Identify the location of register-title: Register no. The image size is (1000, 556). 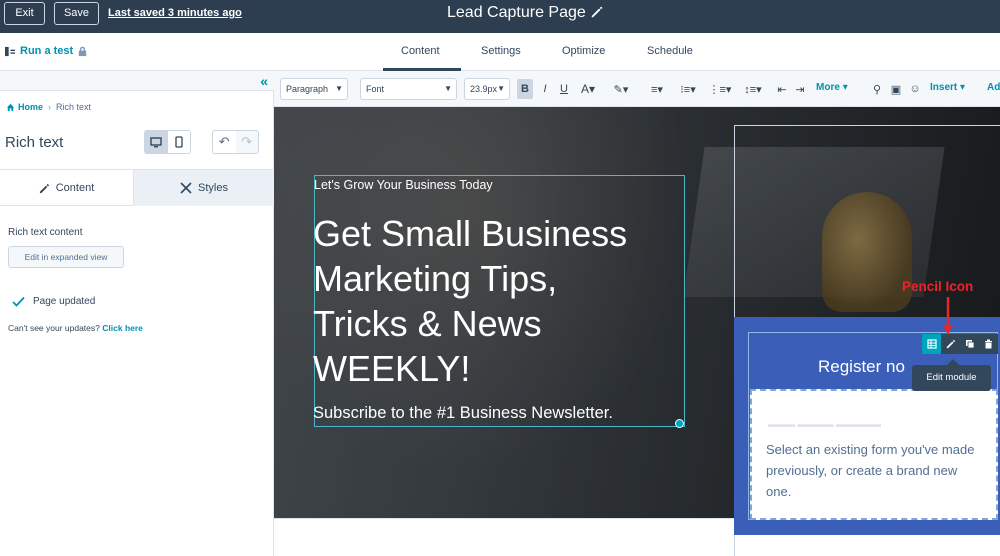
(861, 367).